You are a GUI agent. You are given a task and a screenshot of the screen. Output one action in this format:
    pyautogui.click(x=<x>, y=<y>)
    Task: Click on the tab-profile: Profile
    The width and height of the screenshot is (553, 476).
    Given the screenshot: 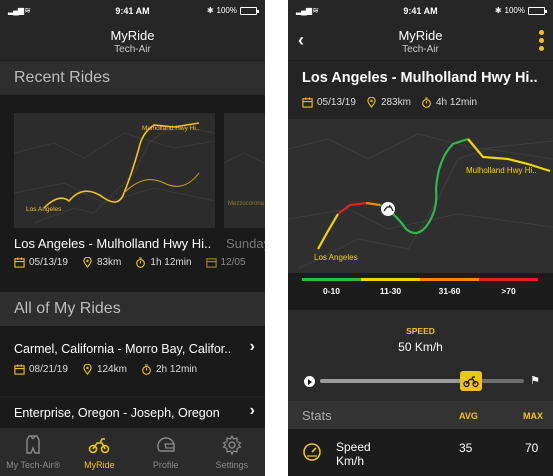 What is the action you would take?
    pyautogui.click(x=166, y=452)
    